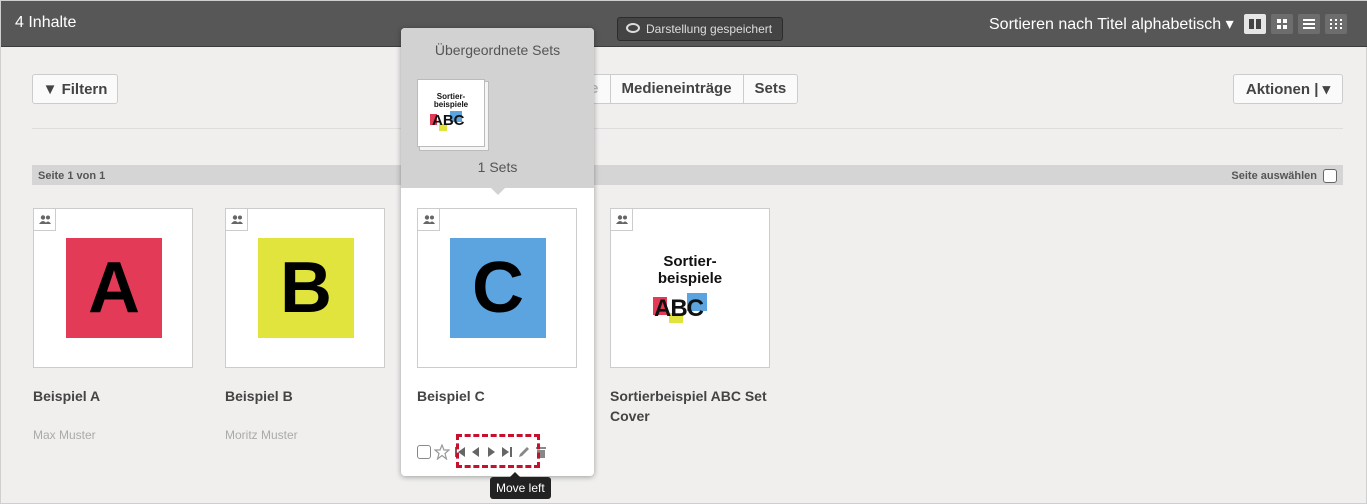  Describe the element at coordinates (695, 406) in the screenshot. I see `item-title: Sortierbeispiel ABC Set Cover` at that location.